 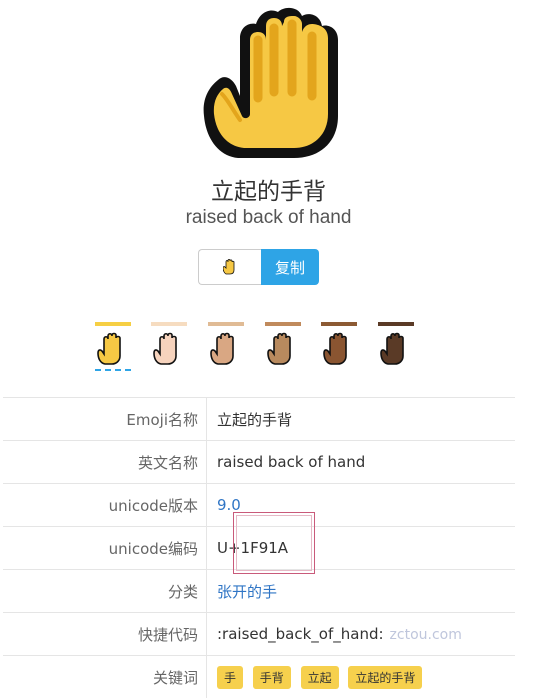 I want to click on hand-default-icon, so click(x=113, y=349).